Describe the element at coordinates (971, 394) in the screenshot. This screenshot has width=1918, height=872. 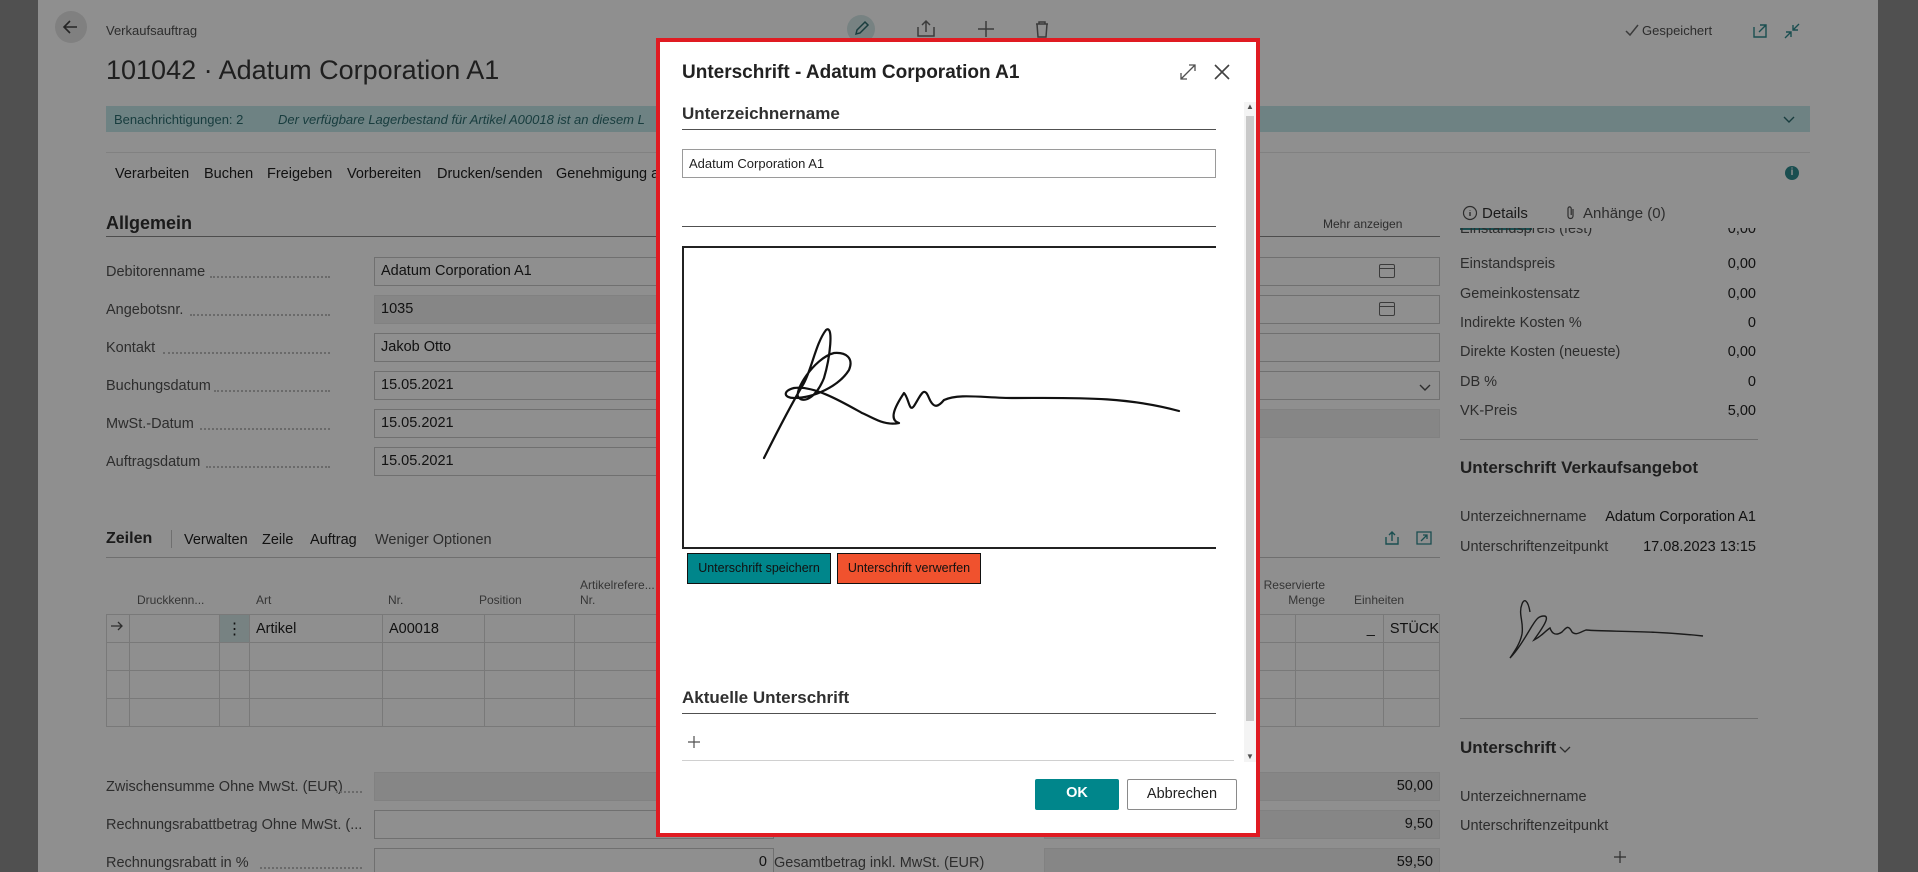
I see `signature-drawing` at that location.